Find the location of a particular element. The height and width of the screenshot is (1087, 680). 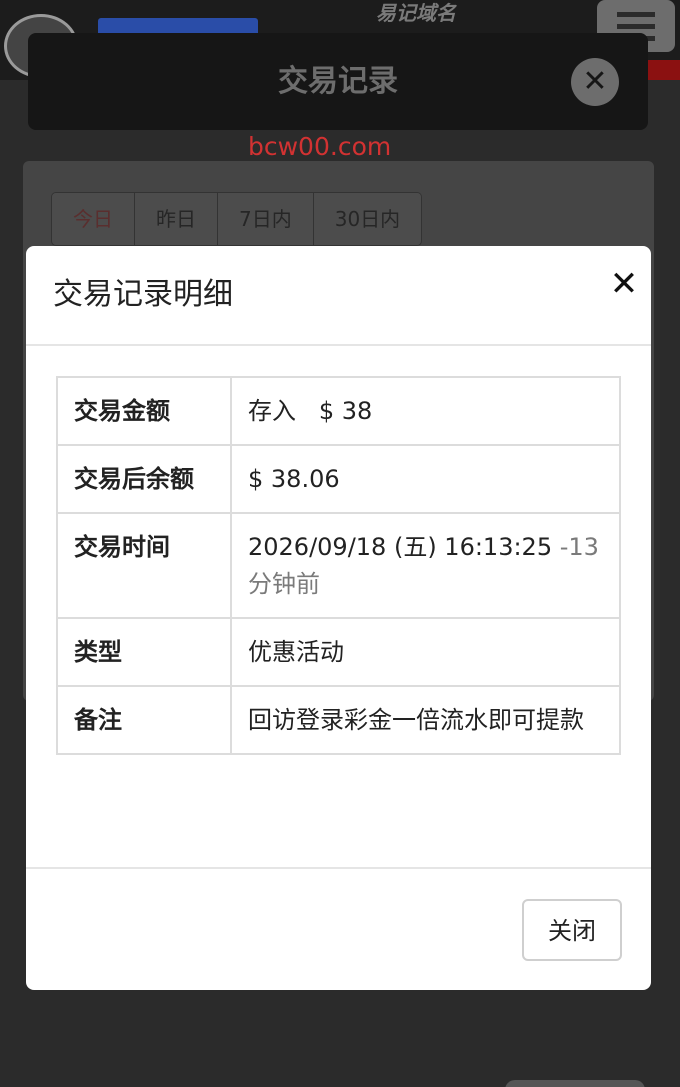

badge-strip is located at coordinates (664, 70).